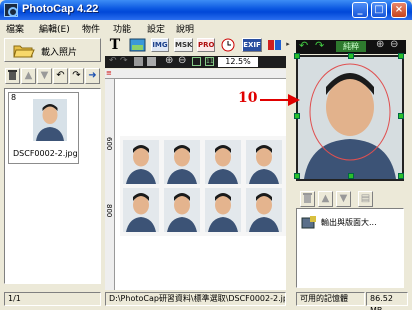 Image resolution: width=412 pixels, height=310 pixels. What do you see at coordinates (91, 28) in the screenshot?
I see `menu-object: 物件` at bounding box center [91, 28].